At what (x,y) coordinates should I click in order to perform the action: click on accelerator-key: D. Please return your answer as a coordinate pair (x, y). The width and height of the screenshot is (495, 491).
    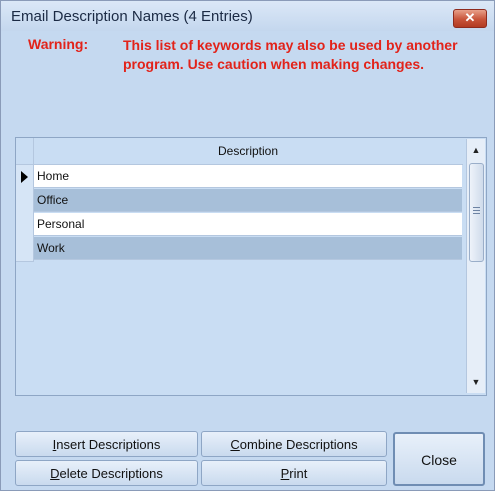
    Looking at the image, I should click on (55, 473).